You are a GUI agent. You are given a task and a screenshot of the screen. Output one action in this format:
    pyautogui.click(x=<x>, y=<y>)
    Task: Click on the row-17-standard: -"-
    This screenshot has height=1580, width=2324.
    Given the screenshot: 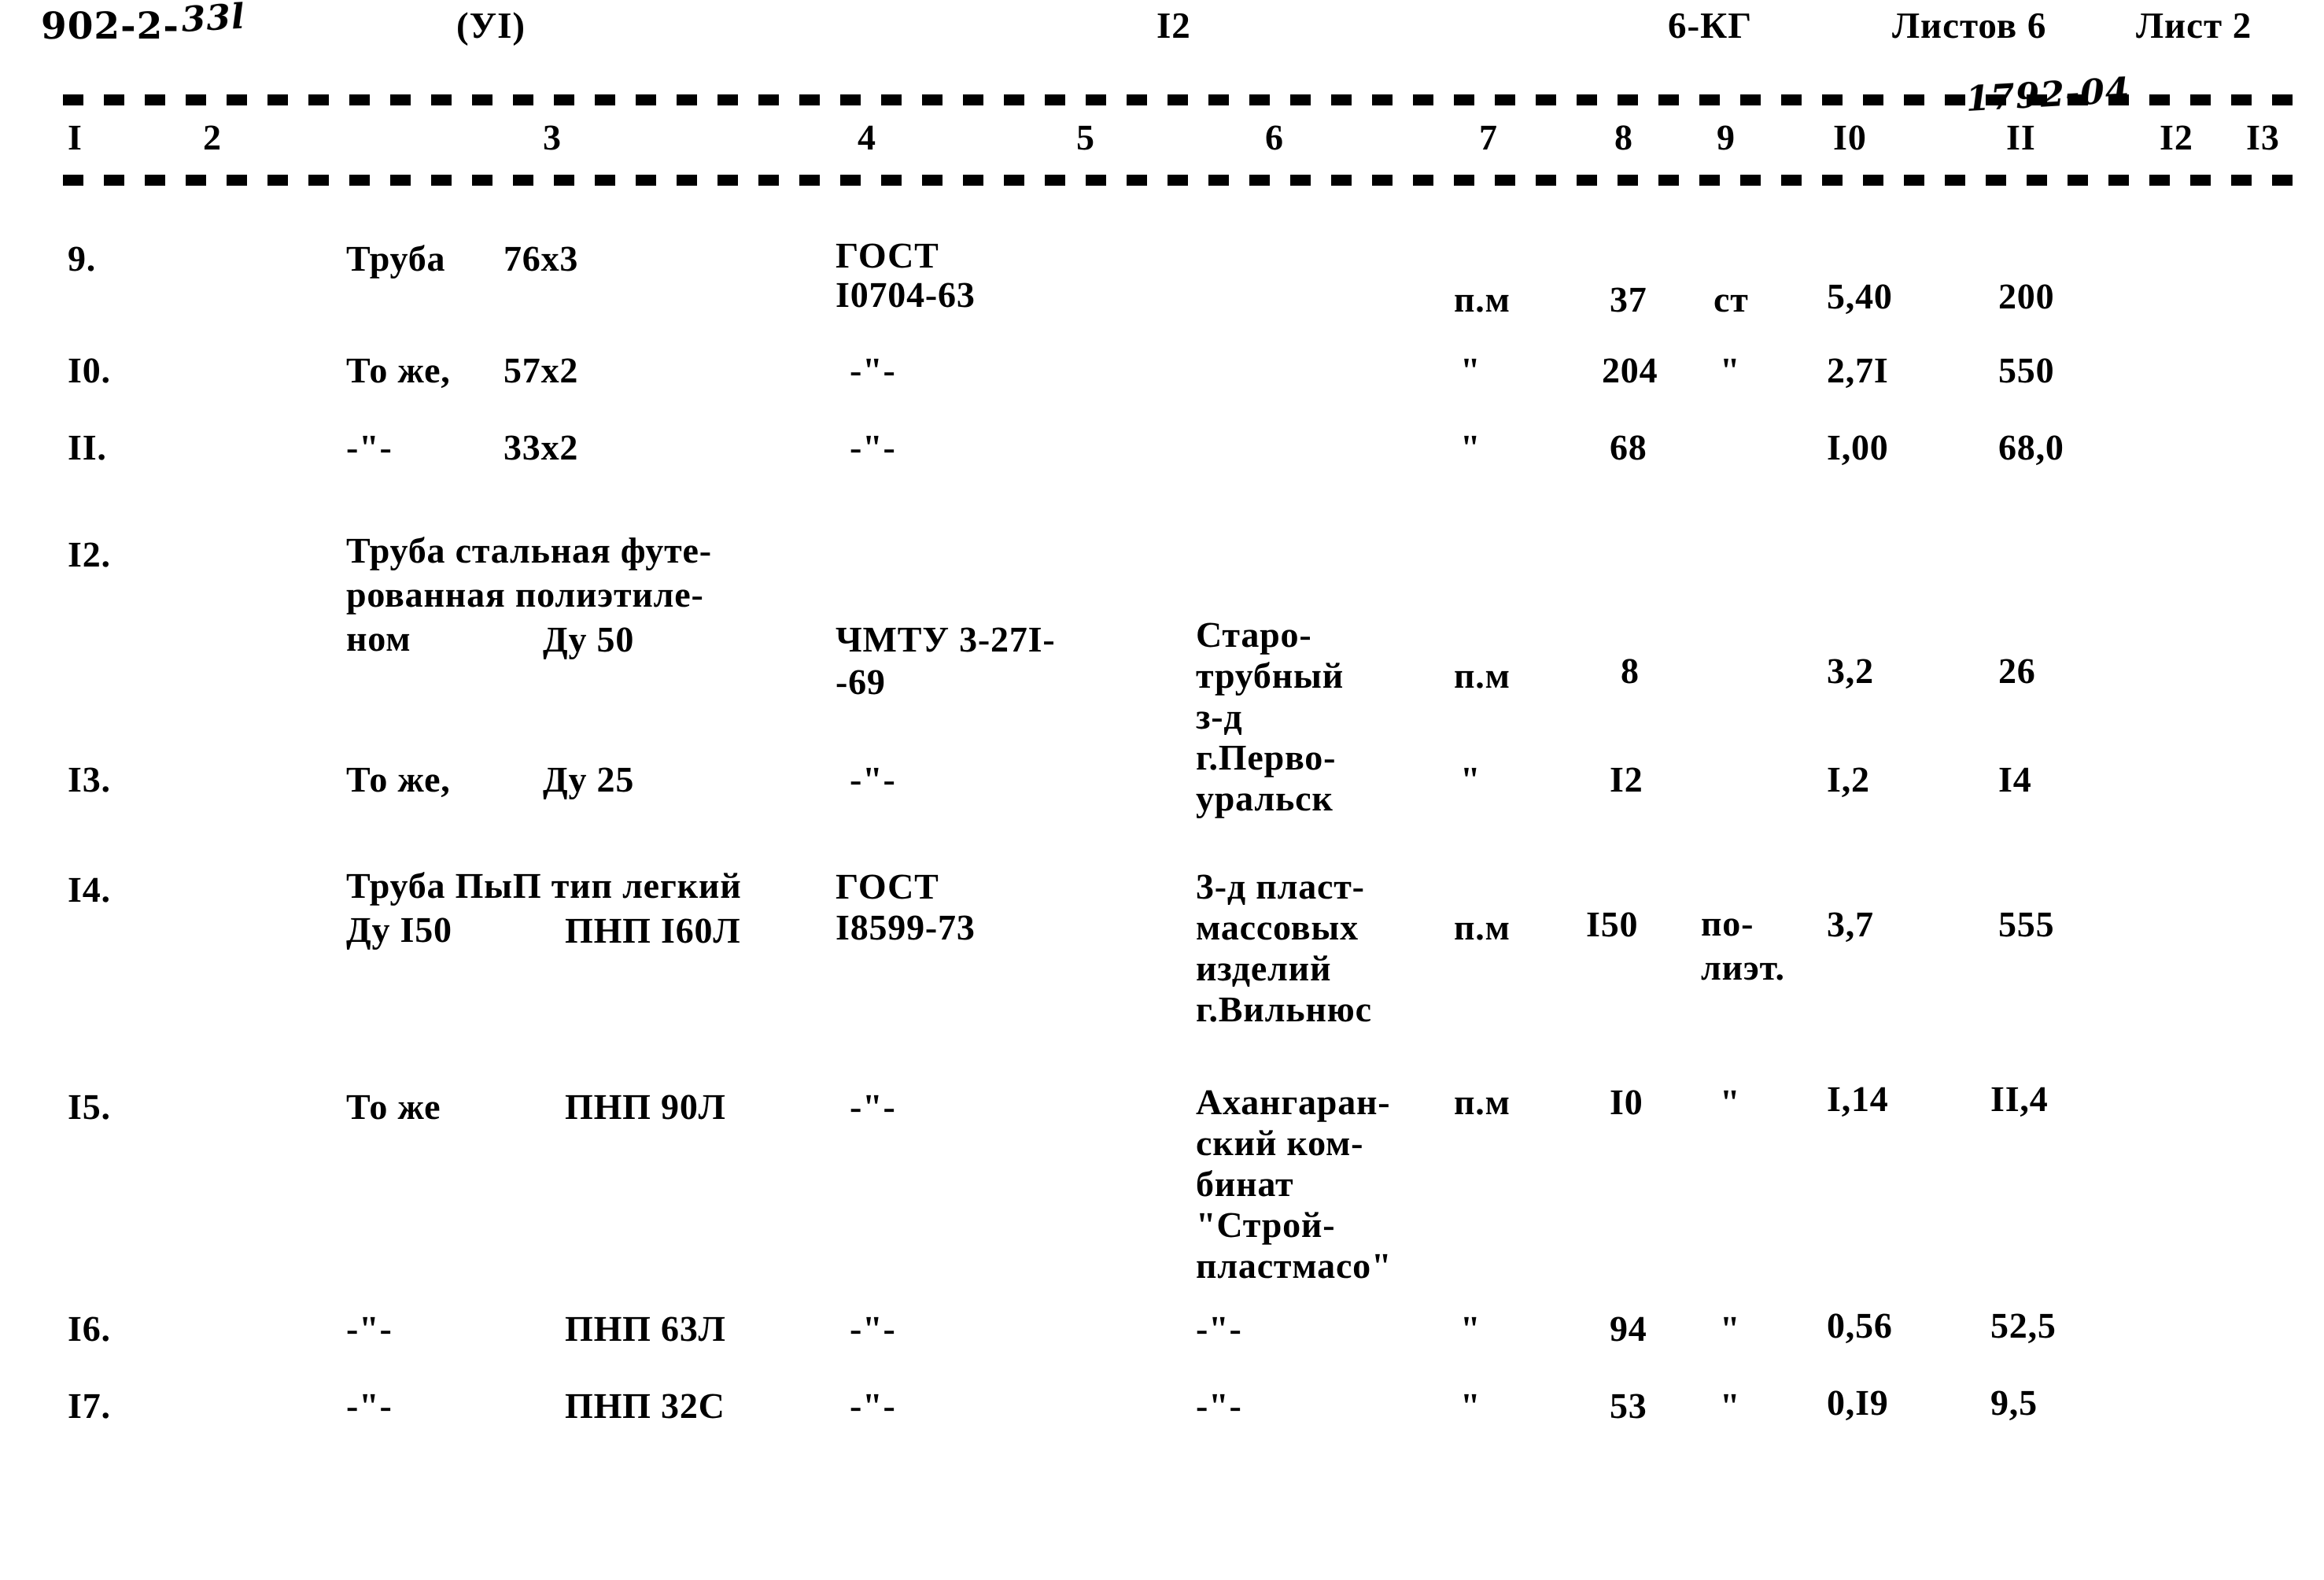 What is the action you would take?
    pyautogui.click(x=873, y=1406)
    